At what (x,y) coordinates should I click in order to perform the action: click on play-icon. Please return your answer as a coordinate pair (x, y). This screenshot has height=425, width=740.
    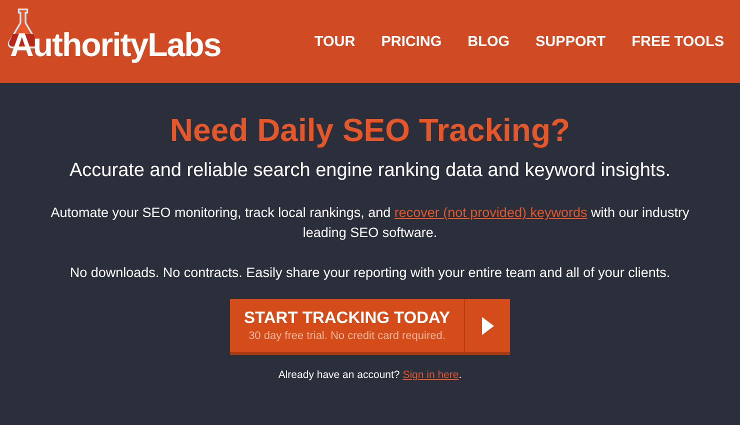
    Looking at the image, I should click on (488, 325).